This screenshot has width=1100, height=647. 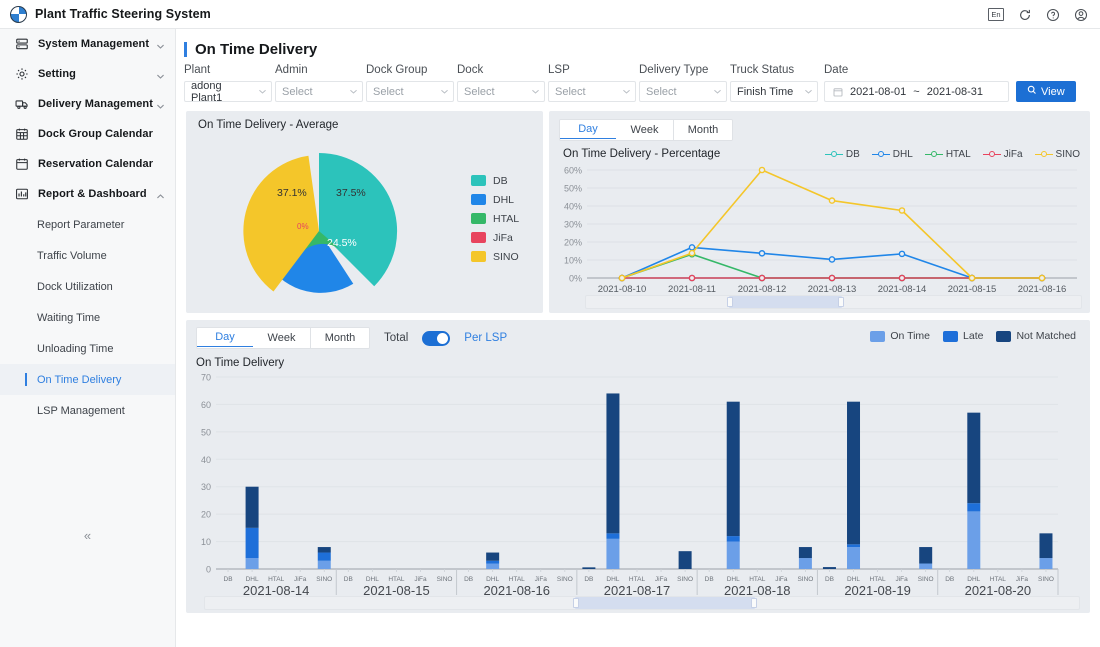 I want to click on sidebar-item-dock-group-calendar: Dock Group Calendar, so click(x=87, y=134).